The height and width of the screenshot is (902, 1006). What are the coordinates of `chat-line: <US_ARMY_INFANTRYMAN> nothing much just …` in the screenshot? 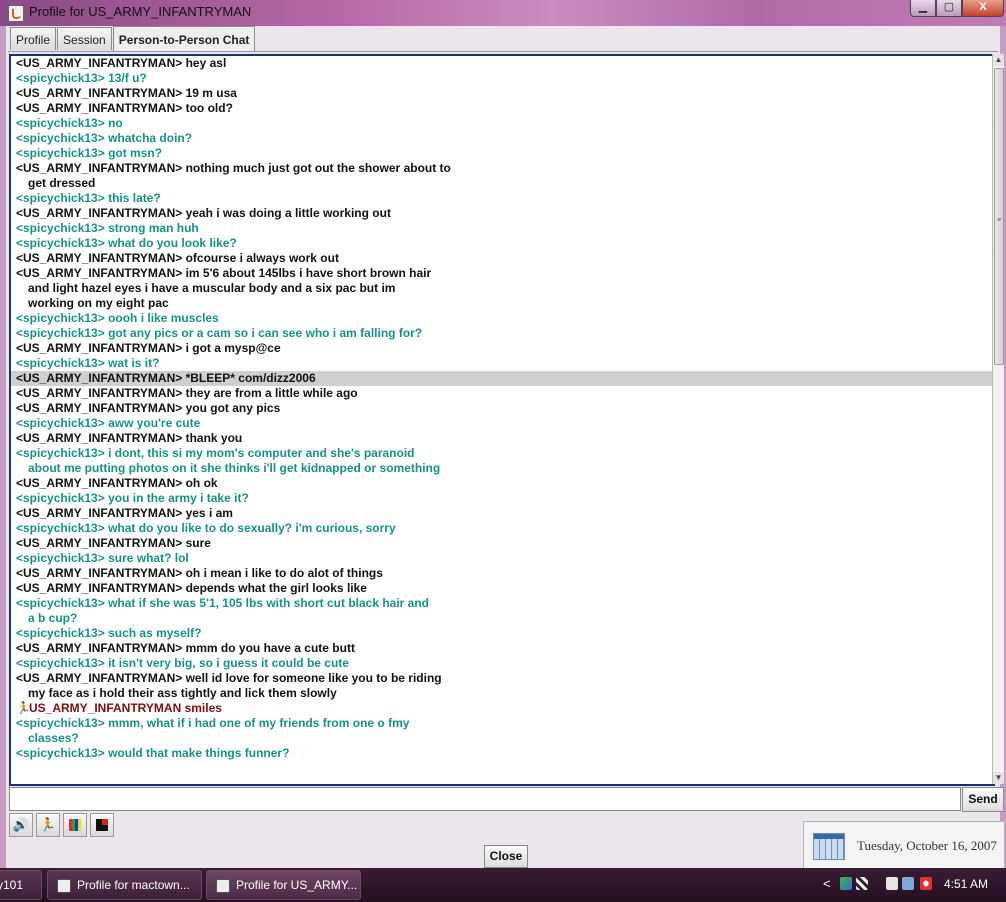 It's located at (502, 168).